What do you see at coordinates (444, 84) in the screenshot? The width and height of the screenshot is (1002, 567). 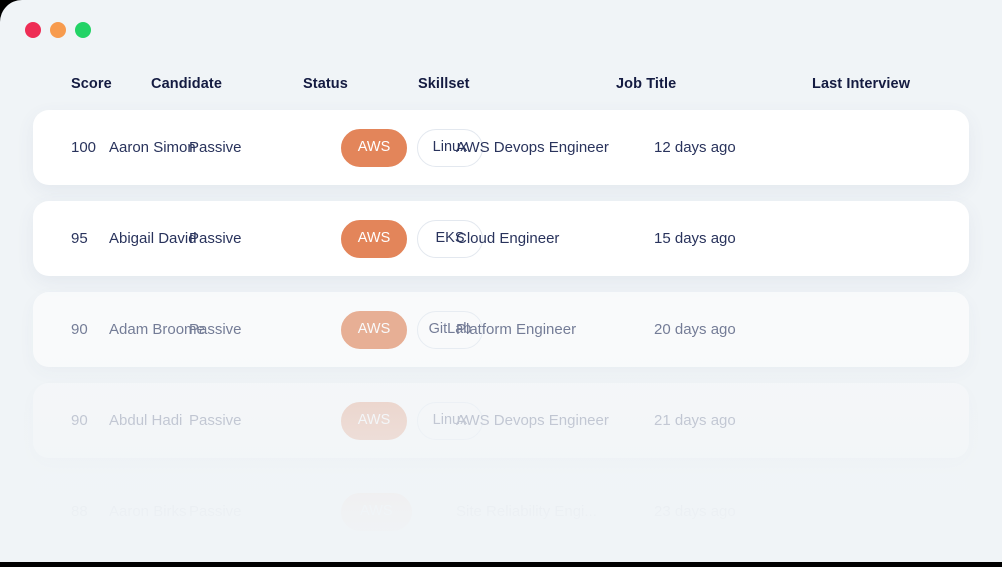 I see `column-header-skillset: Skillset` at bounding box center [444, 84].